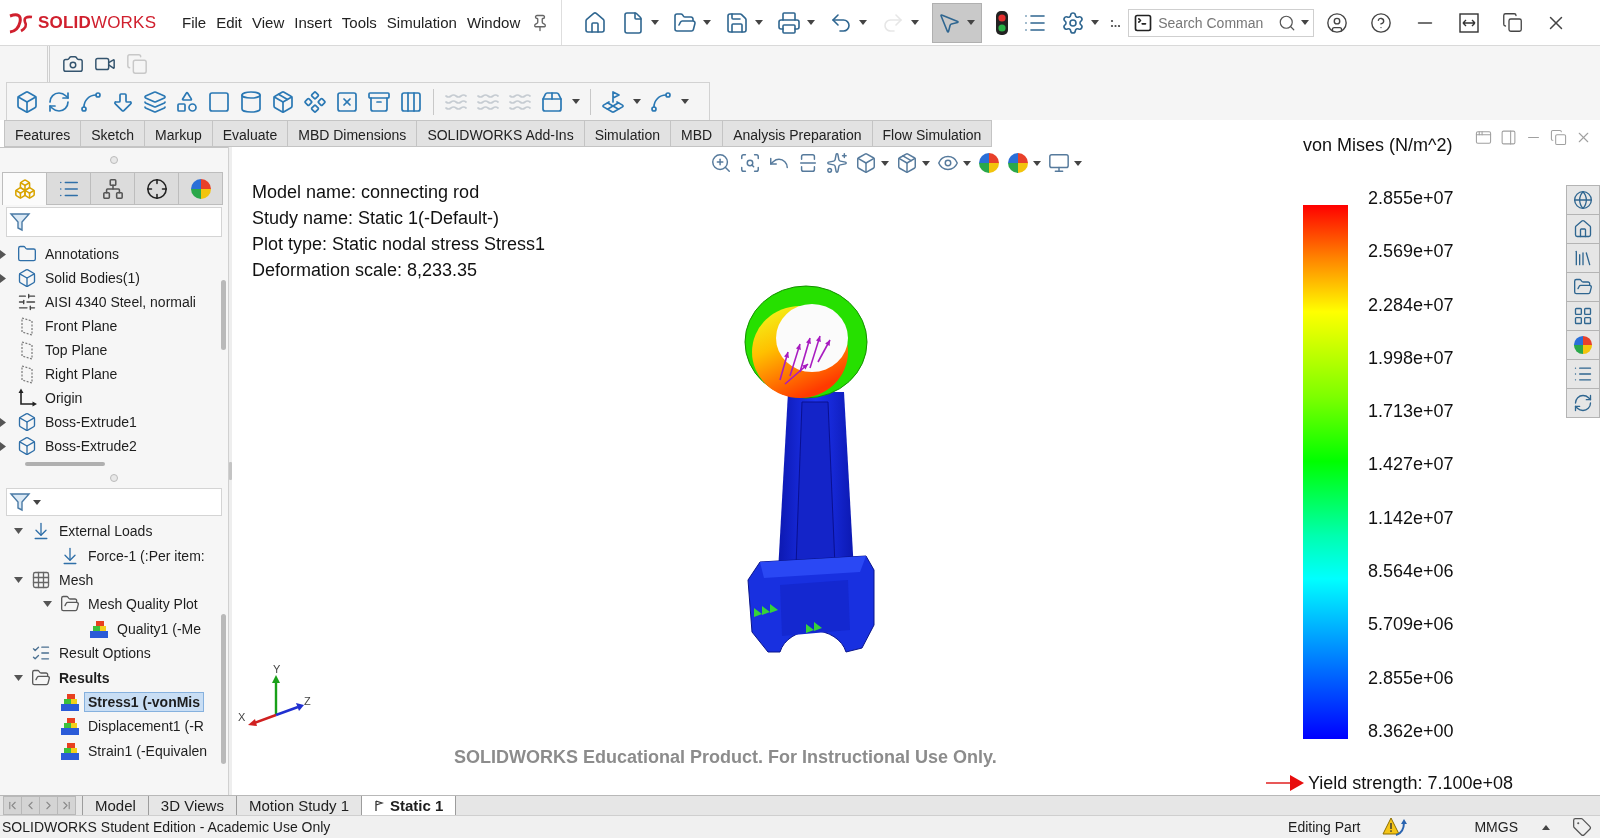  I want to click on tree-item: Strain1 (-Equivalen, so click(148, 750).